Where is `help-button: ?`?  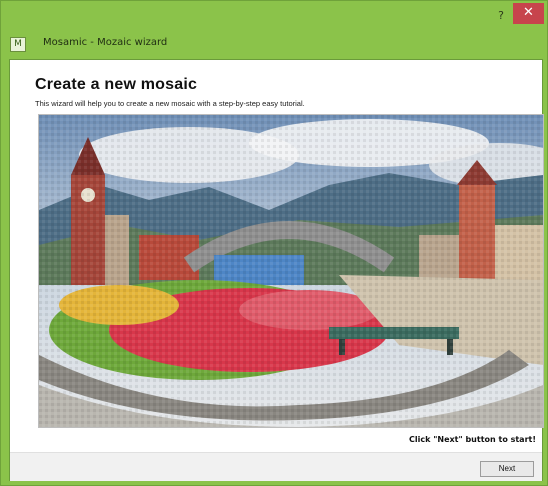
help-button: ? is located at coordinates (501, 16).